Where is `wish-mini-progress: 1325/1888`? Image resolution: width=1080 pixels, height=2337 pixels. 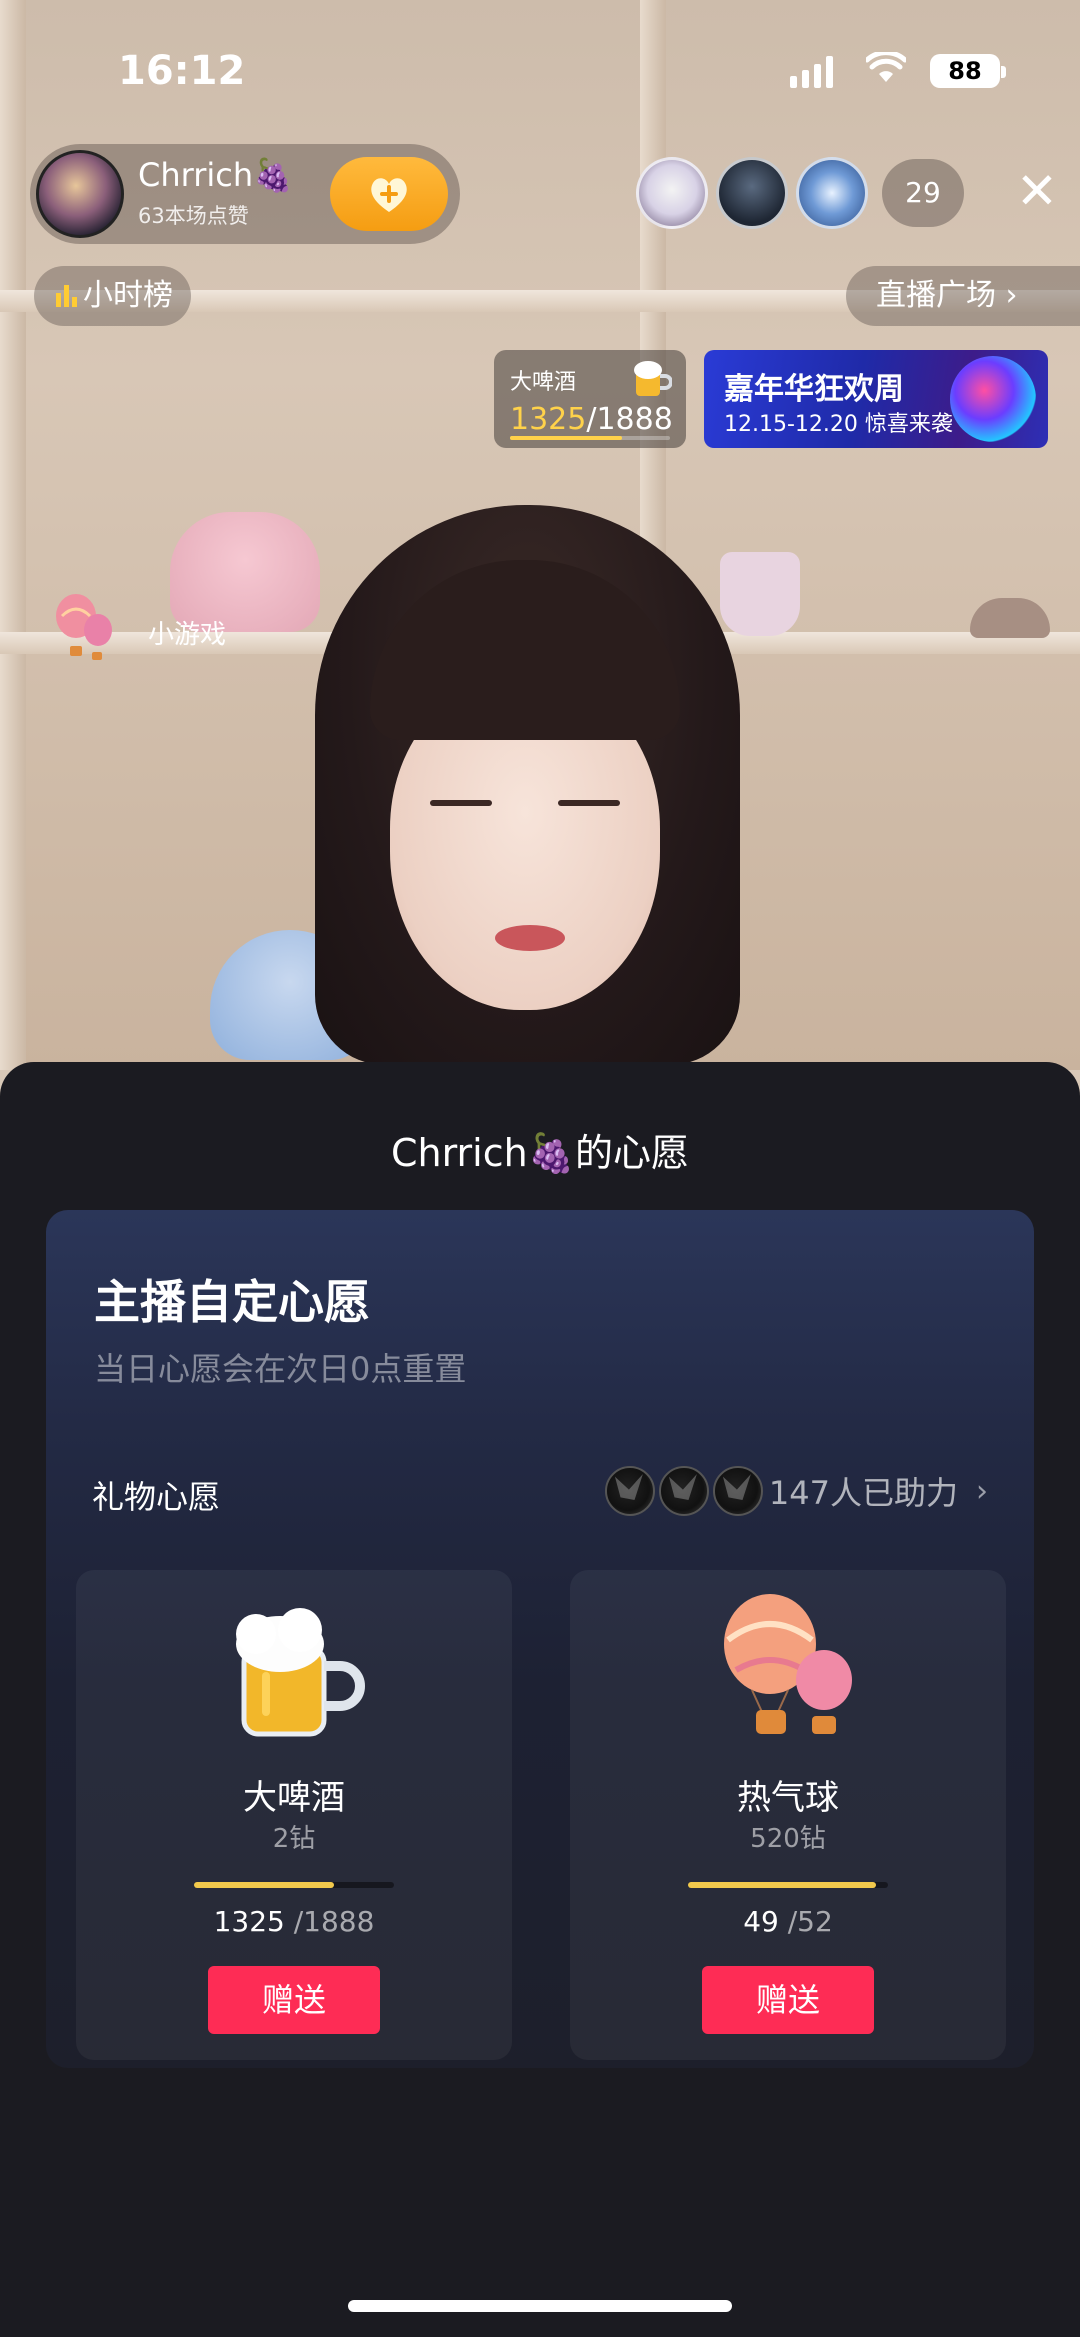
wish-mini-progress: 1325/1888 is located at coordinates (591, 419).